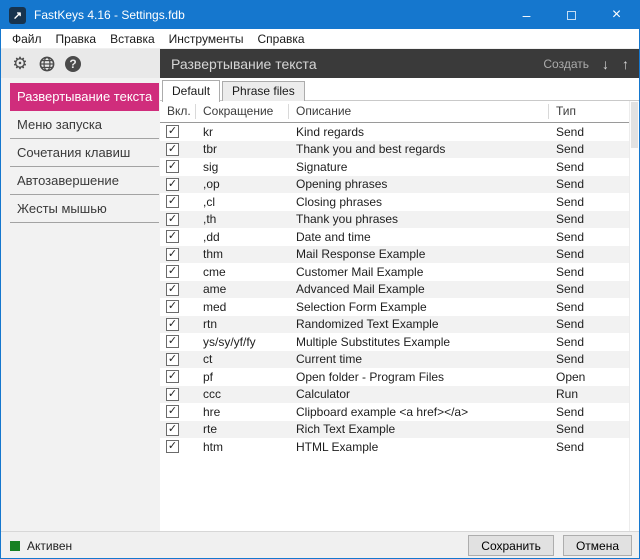 Image resolution: width=640 pixels, height=559 pixels. Describe the element at coordinates (399, 394) in the screenshot. I see `table-row: ✓ ccc Calculator Run` at that location.